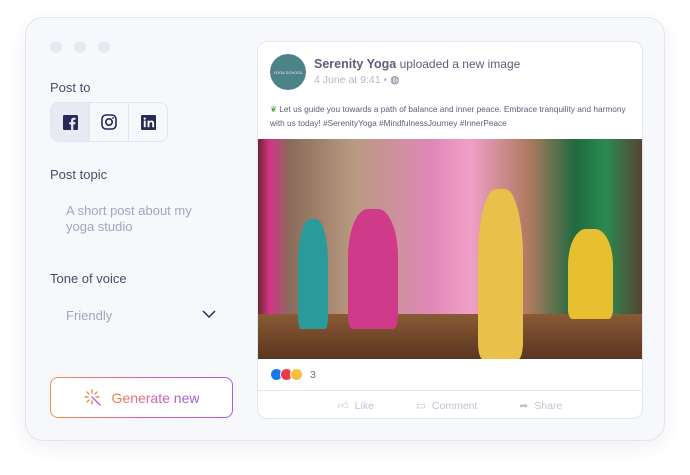  I want to click on post-header: Serenity Yoga uploaded a new image, so click(417, 64).